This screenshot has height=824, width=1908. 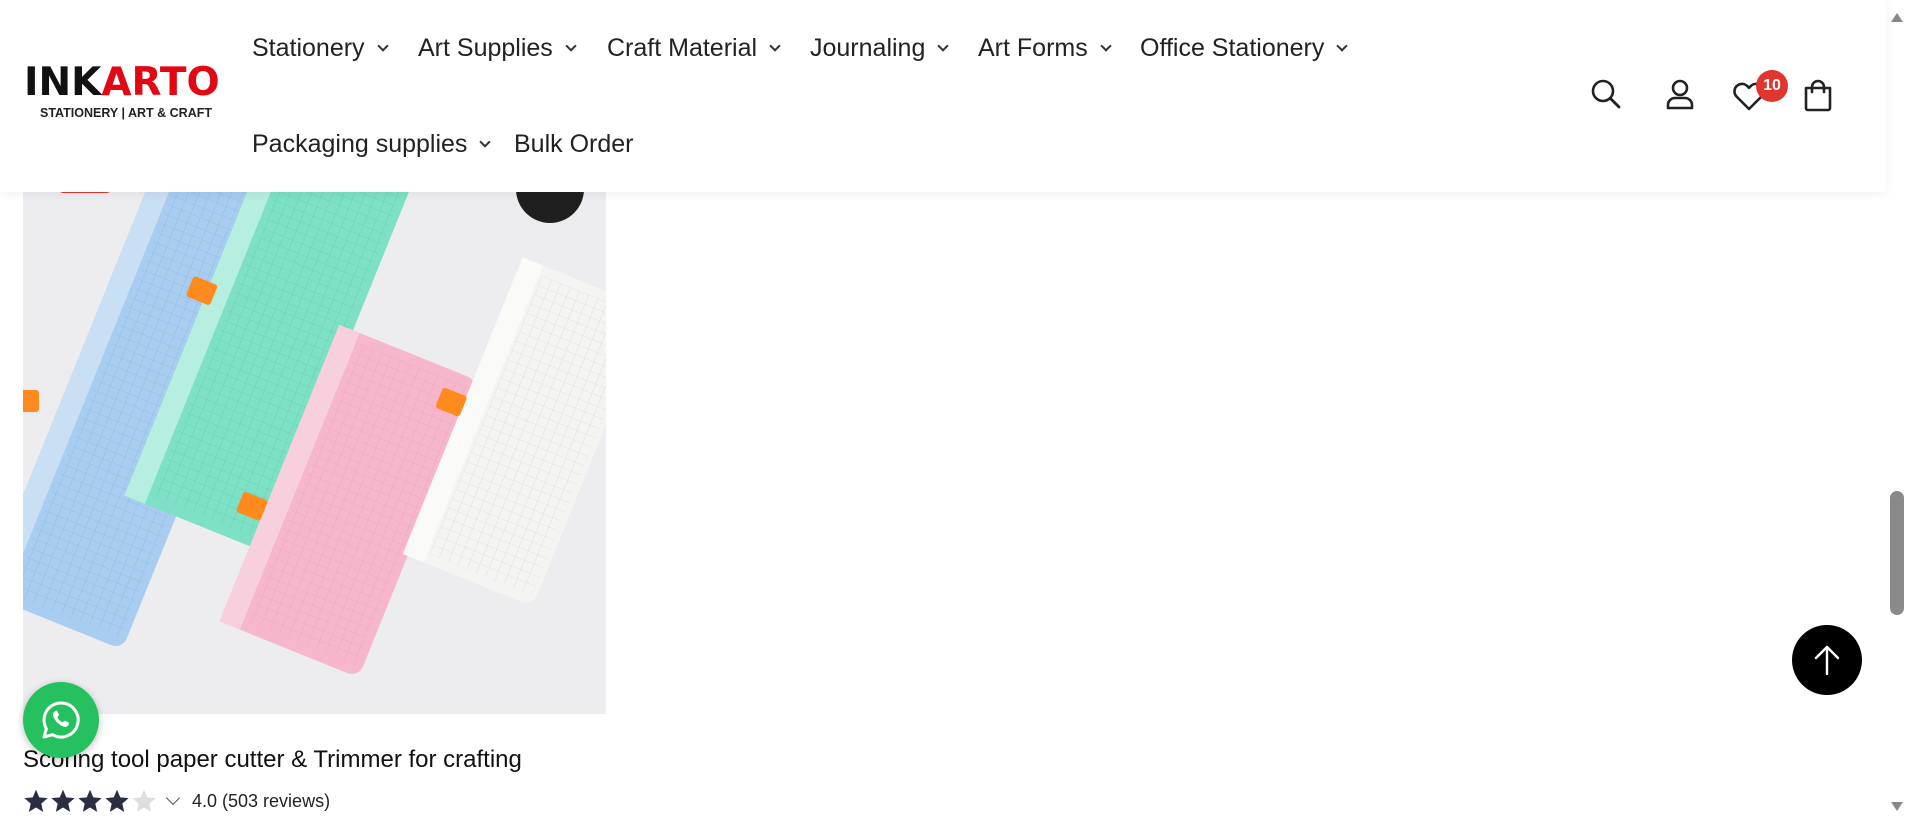 What do you see at coordinates (308, 48) in the screenshot?
I see `nav-item-label: Stationery` at bounding box center [308, 48].